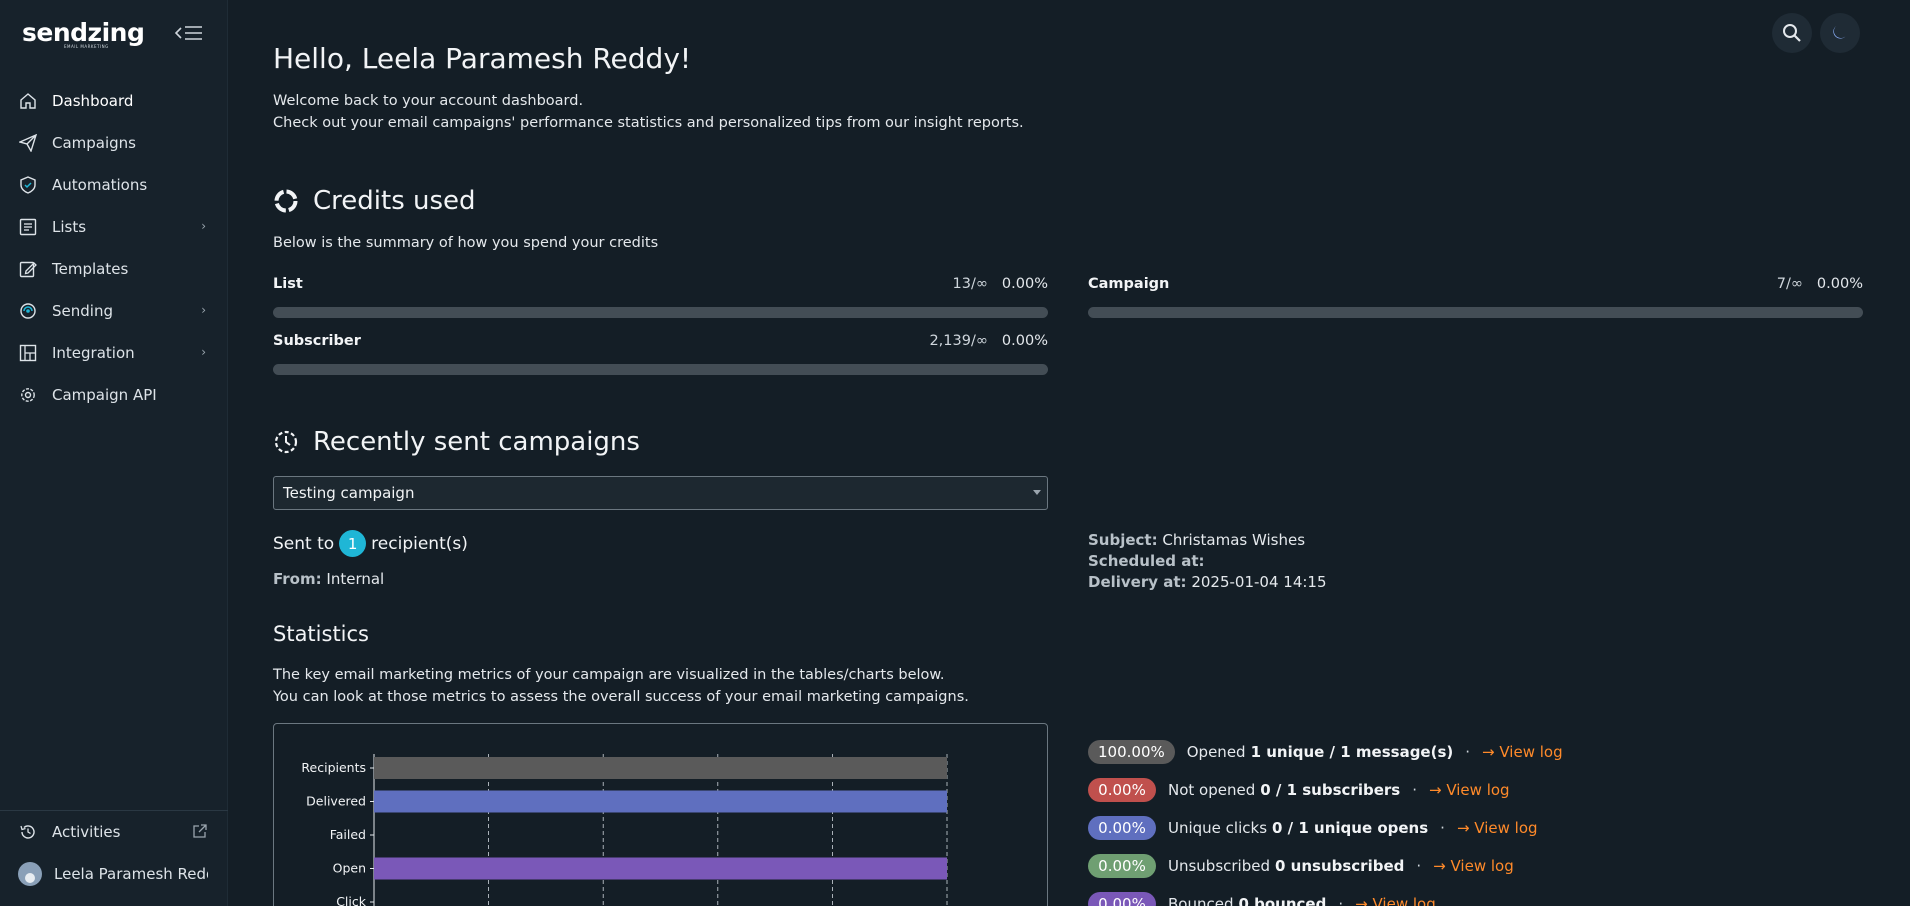  Describe the element at coordinates (1234, 540) in the screenshot. I see `subject-value: Christamas Wishes` at that location.